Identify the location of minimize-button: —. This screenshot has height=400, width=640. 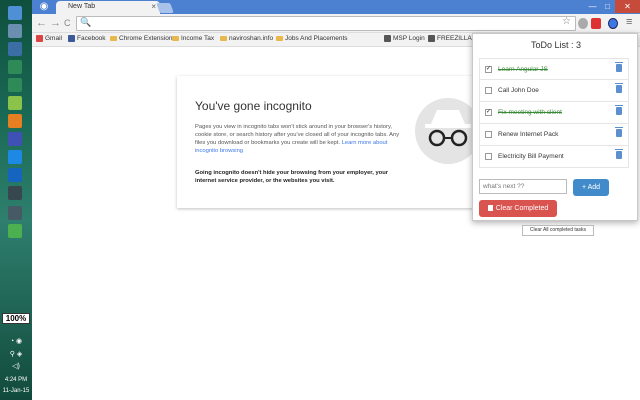
(592, 6).